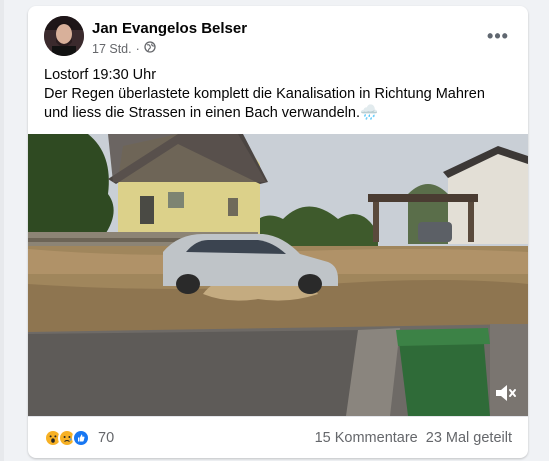  I want to click on speaker-muted-icon, so click(505, 397).